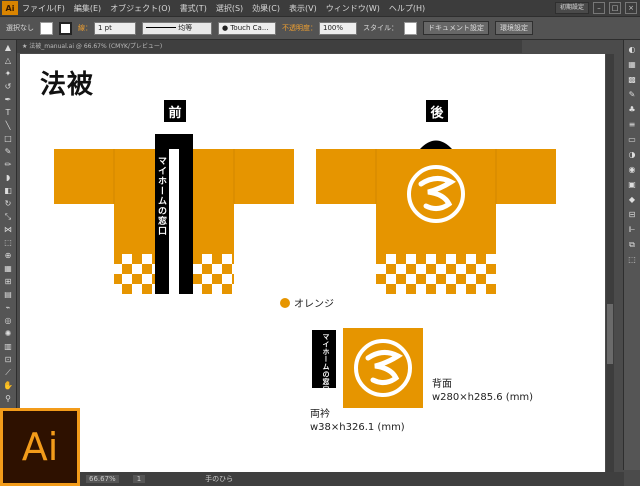 Image resolution: width=640 pixels, height=486 pixels. I want to click on mesh-tool-icon: ⊞, so click(8, 282).